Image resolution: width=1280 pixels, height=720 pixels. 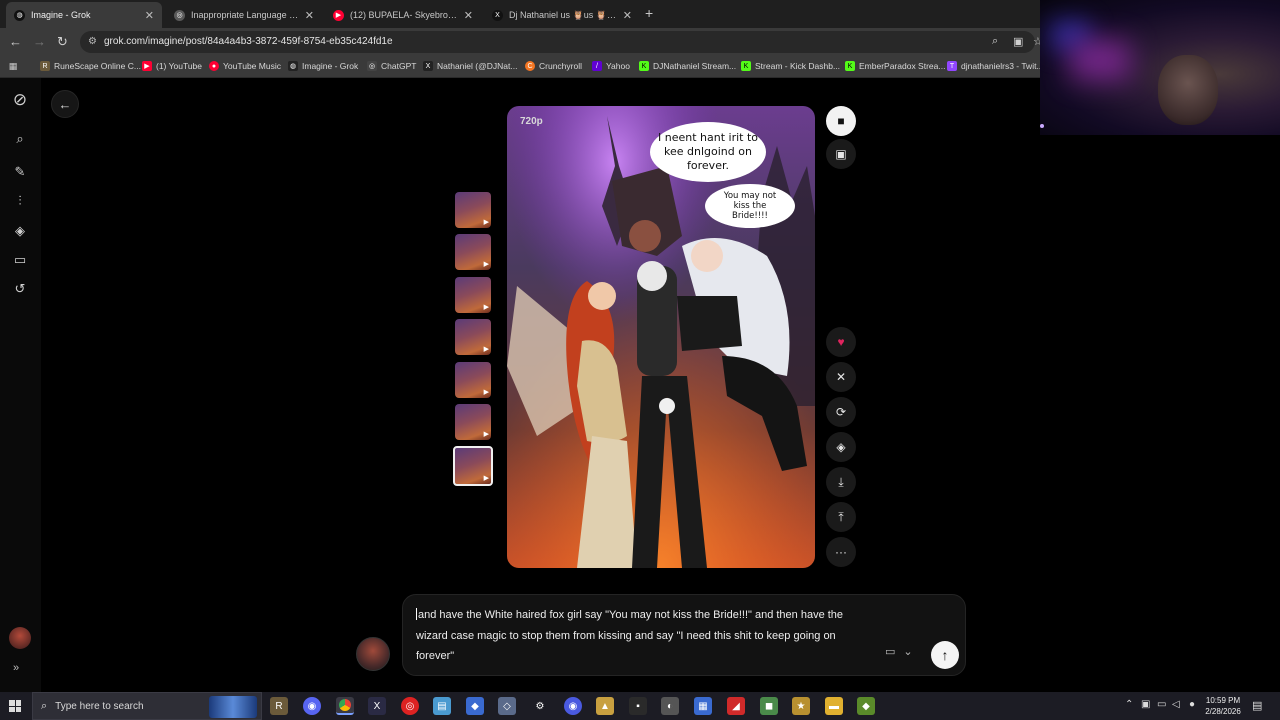 I want to click on forward-arrow-icon: →, so click(x=39, y=42).